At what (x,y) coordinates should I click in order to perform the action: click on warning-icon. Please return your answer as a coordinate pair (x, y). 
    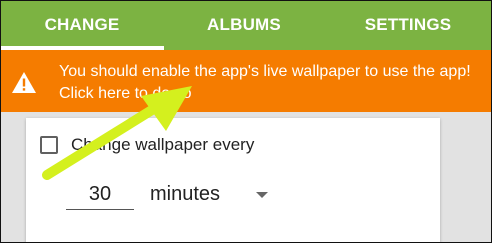
    Looking at the image, I should click on (24, 82).